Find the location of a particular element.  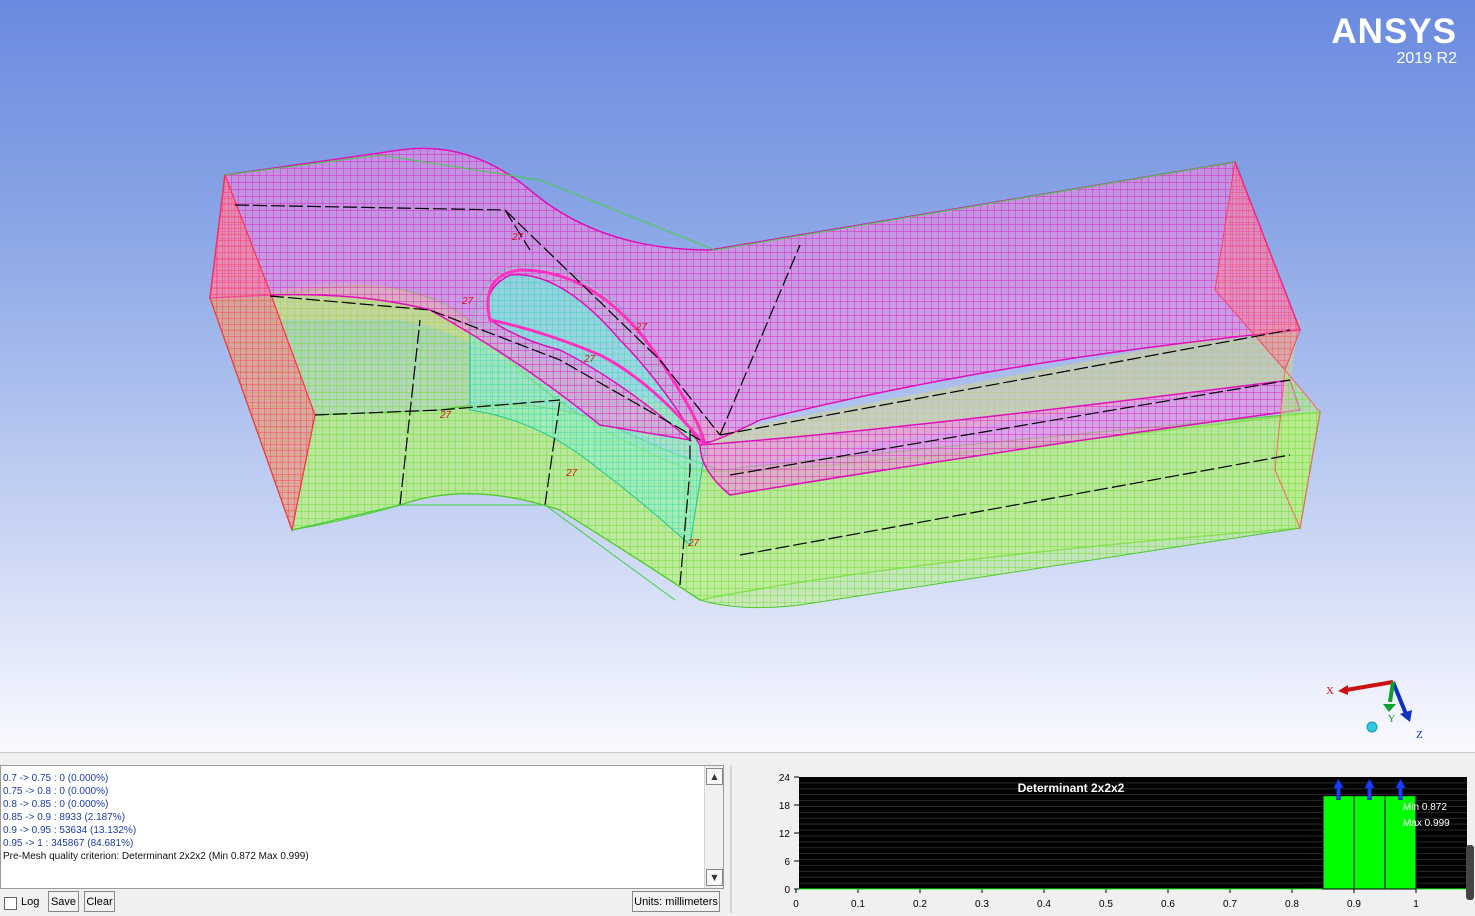

message-line: 0.8 -> 0.85 : 0 (0.000%) is located at coordinates (56, 804).